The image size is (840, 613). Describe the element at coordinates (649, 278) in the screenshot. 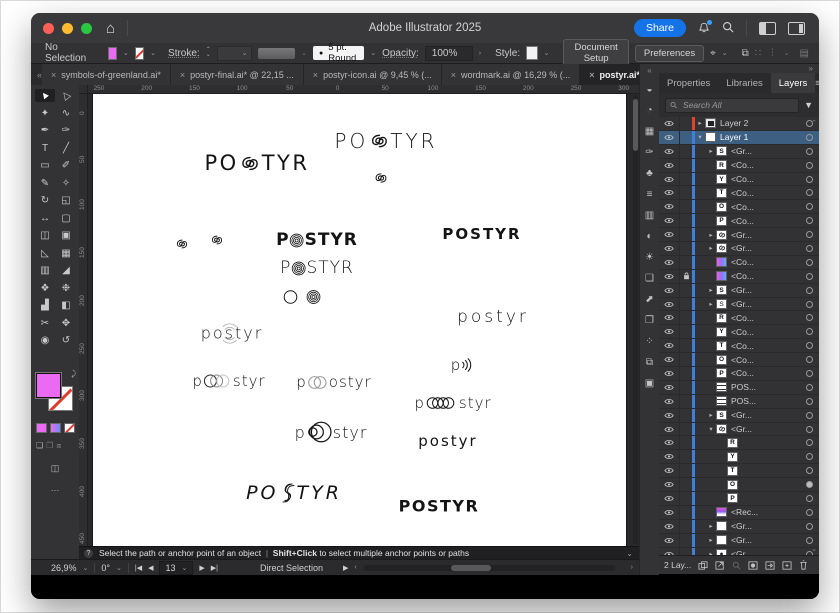

I see `graphic-styles-panel-icon: ❏` at that location.